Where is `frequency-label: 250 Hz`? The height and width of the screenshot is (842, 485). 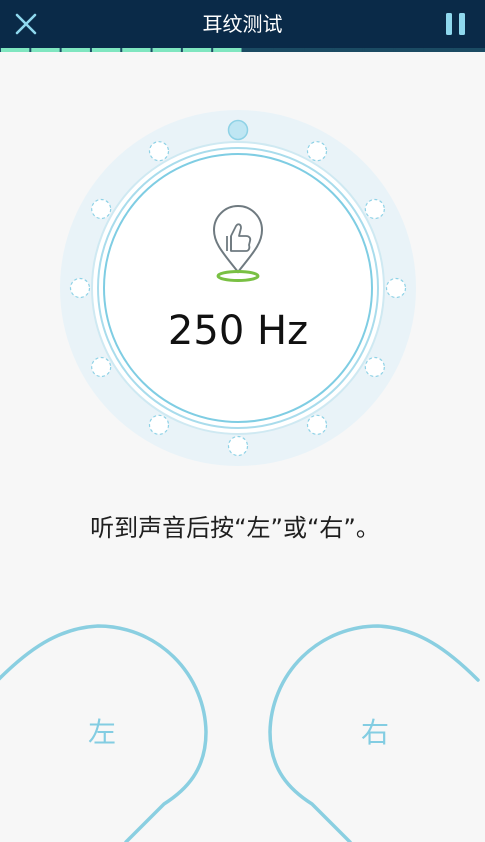
frequency-label: 250 Hz is located at coordinates (238, 331).